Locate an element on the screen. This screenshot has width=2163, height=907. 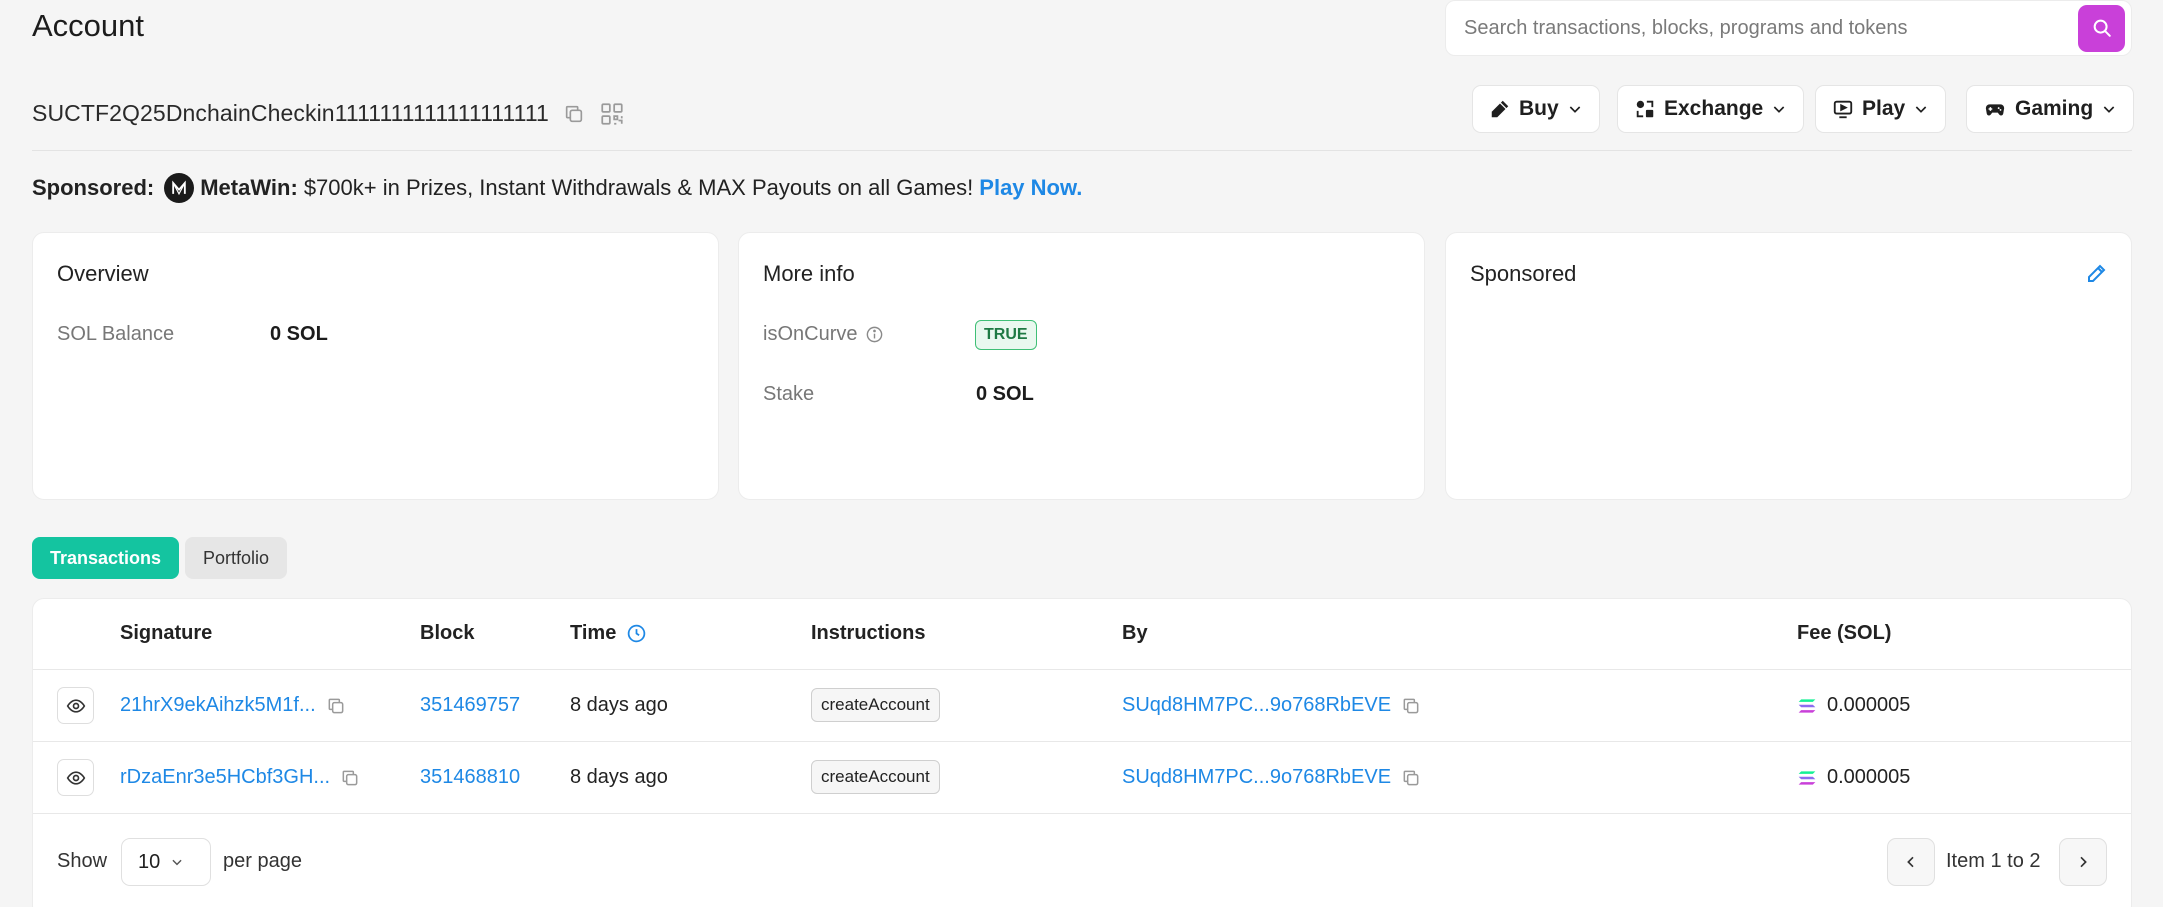
gamepad-icon is located at coordinates (1995, 109).